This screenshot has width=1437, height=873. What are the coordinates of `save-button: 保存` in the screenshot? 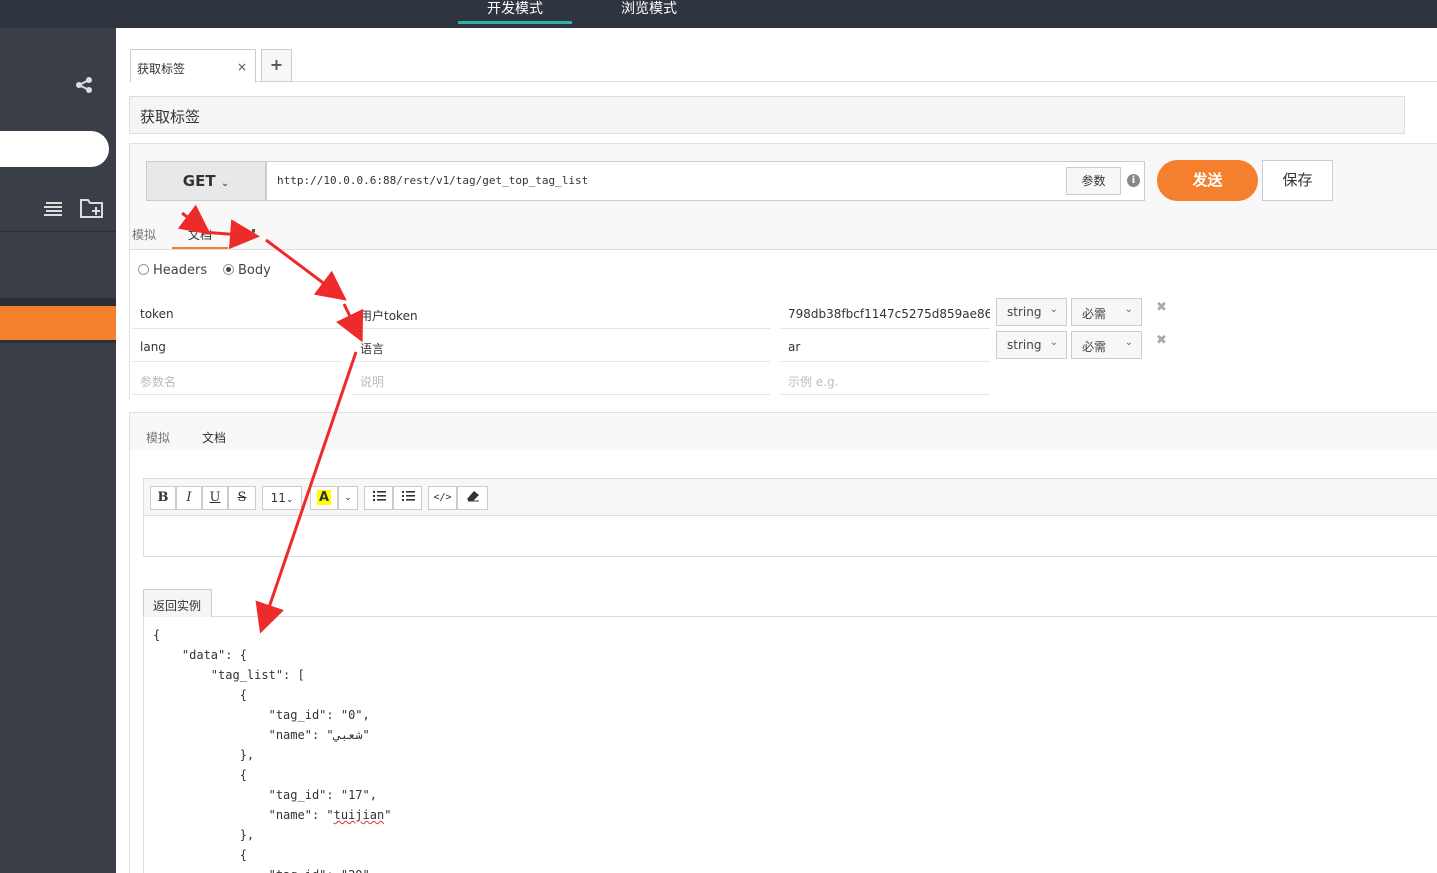 It's located at (1297, 180).